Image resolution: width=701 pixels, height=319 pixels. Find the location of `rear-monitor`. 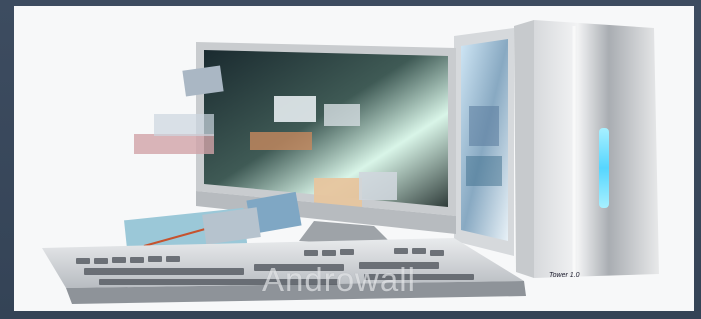

rear-monitor is located at coordinates (484, 142).